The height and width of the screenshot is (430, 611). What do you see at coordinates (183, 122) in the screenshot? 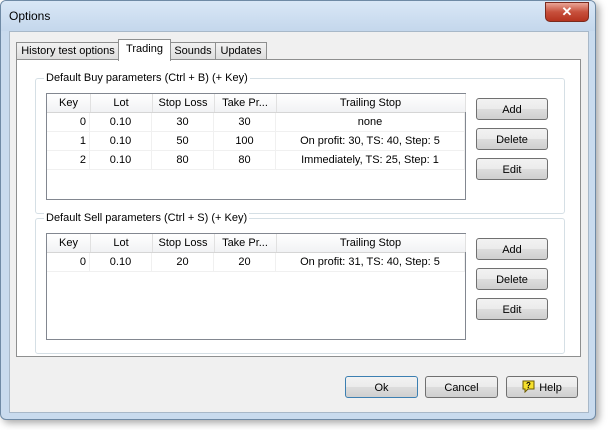
I see `cell-stop-loss: 30` at bounding box center [183, 122].